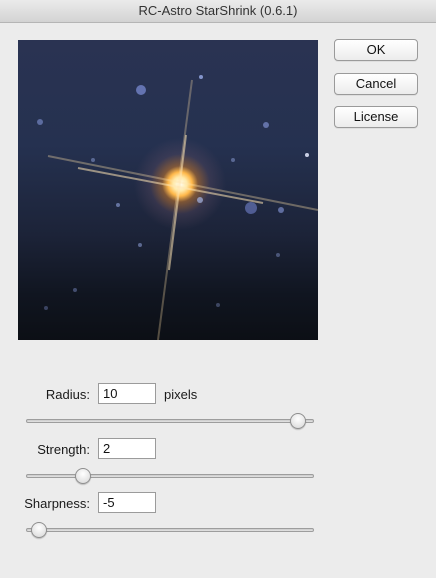 This screenshot has height=578, width=436. What do you see at coordinates (67, 394) in the screenshot?
I see `radius-label: Radius:` at bounding box center [67, 394].